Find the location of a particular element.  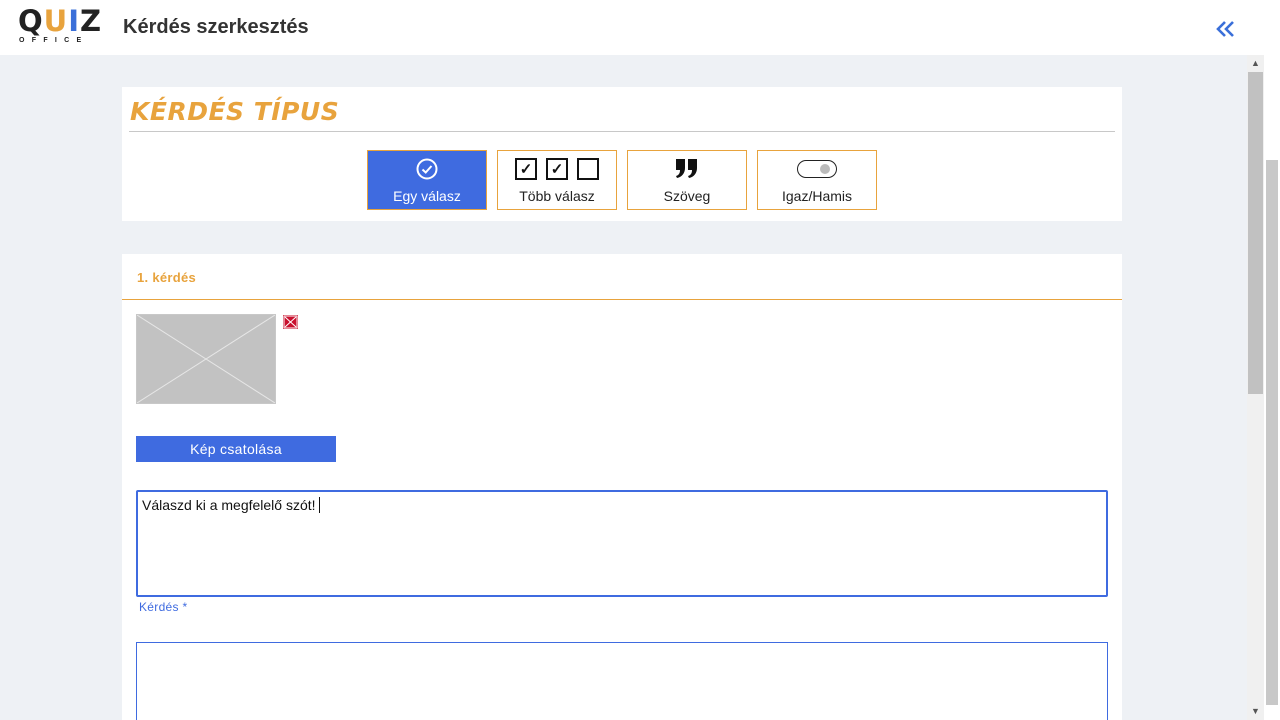

type-option-single: Egy válasz is located at coordinates (427, 180).